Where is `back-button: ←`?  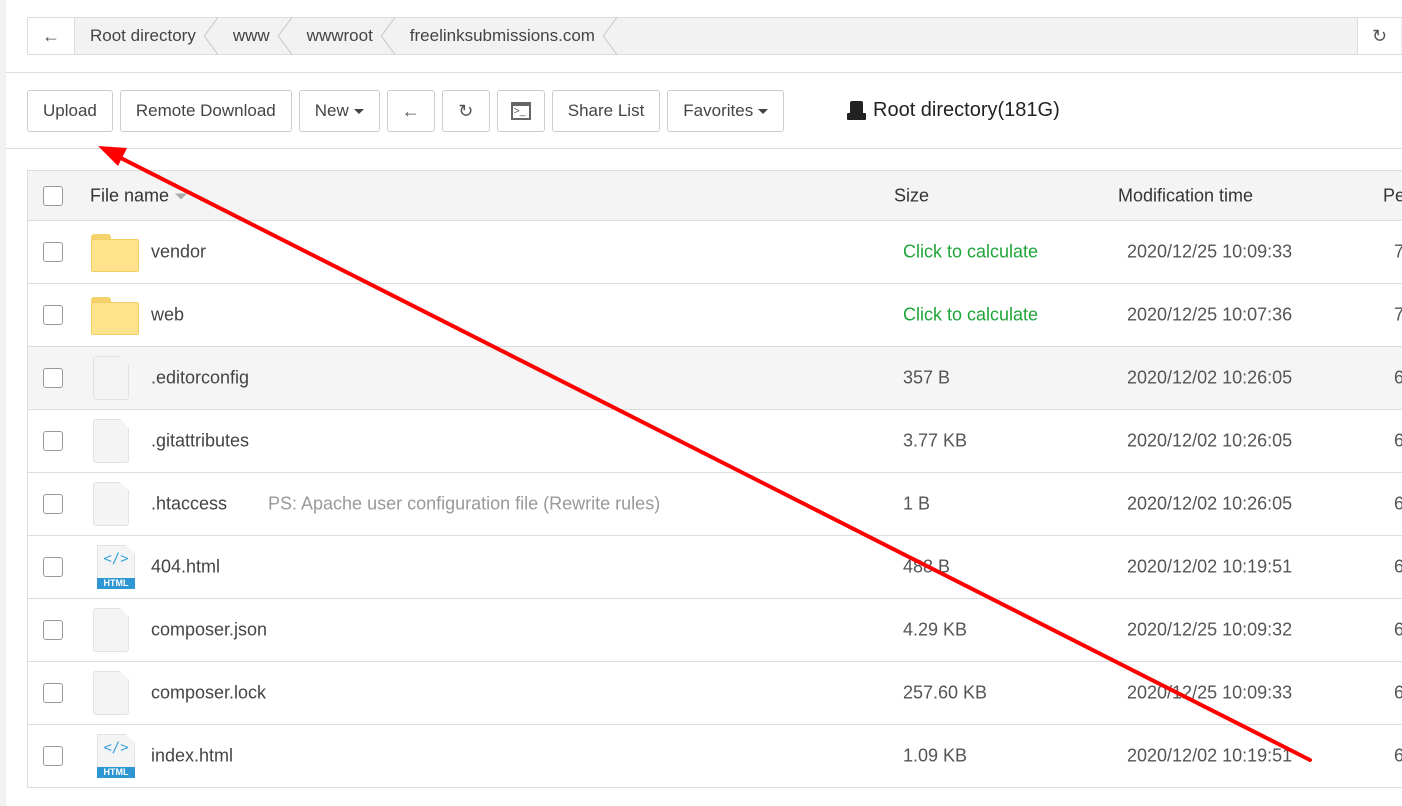 back-button: ← is located at coordinates (410, 111).